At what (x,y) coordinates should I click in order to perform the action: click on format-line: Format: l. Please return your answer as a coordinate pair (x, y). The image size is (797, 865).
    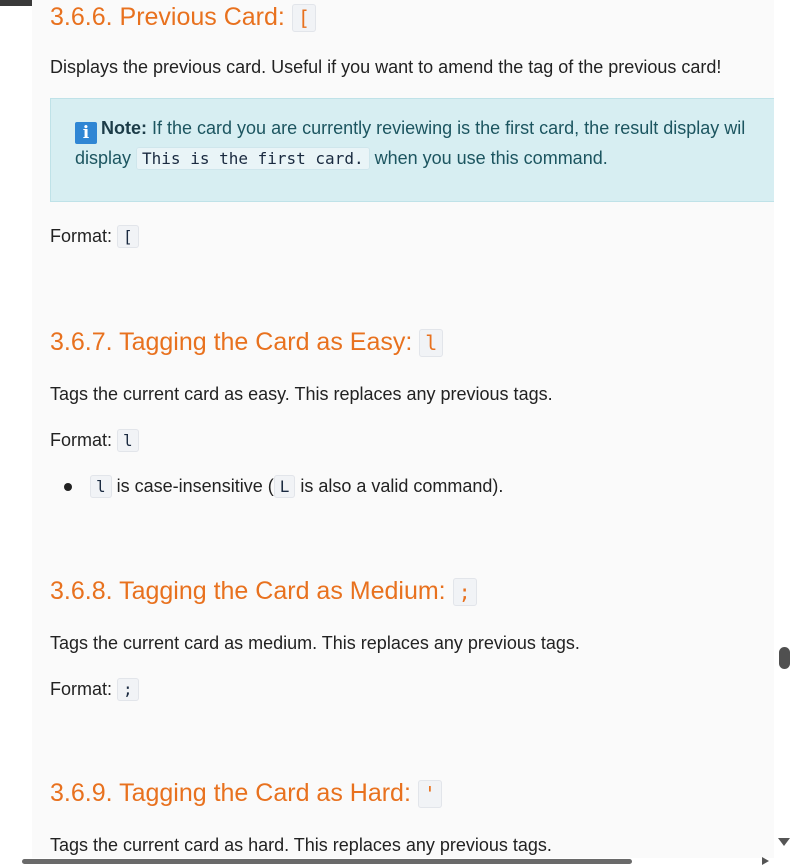
    Looking at the image, I should click on (94, 440).